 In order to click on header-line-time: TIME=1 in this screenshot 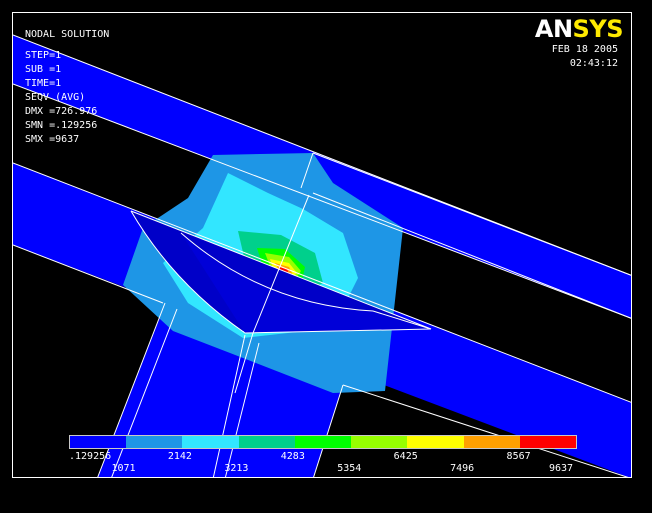, I will do `click(43, 83)`.